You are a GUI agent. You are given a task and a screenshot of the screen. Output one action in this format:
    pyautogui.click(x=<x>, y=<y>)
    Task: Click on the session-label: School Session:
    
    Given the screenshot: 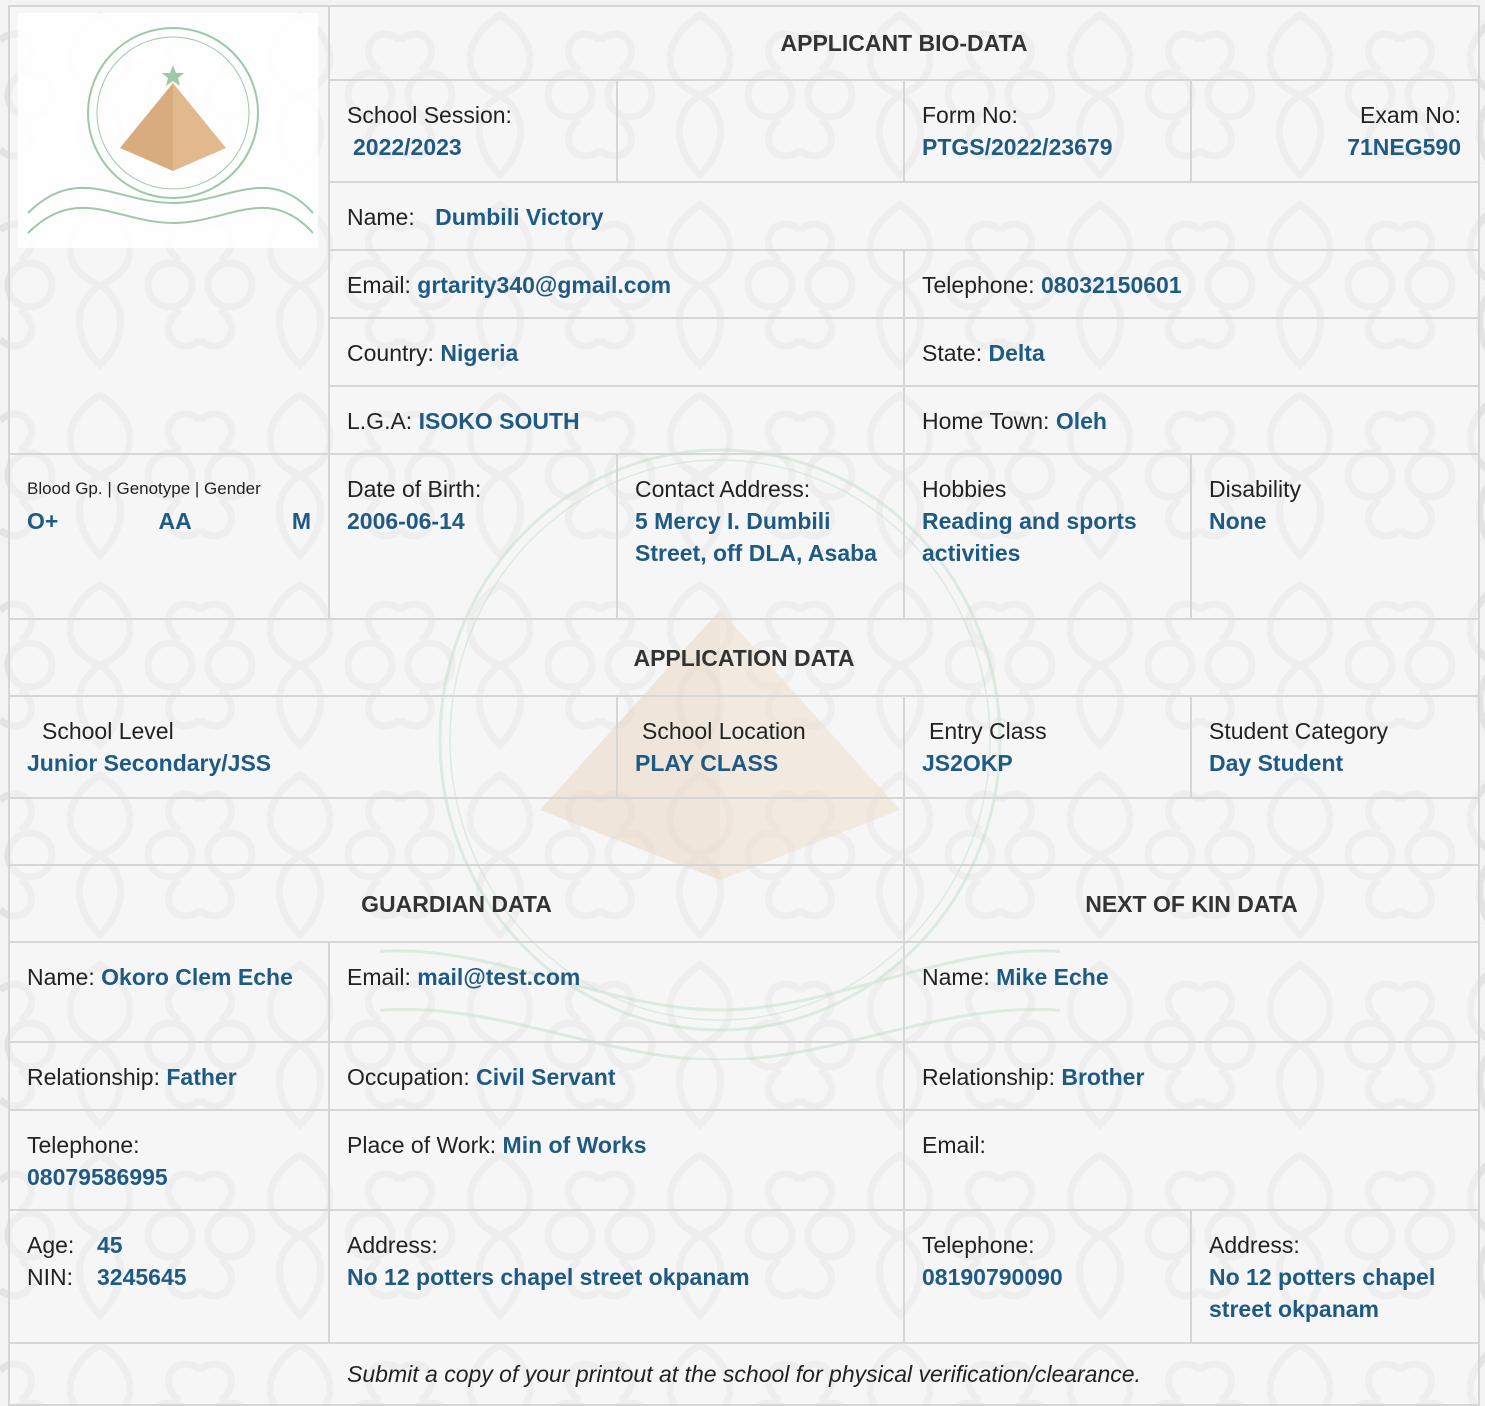 What is the action you would take?
    pyautogui.click(x=429, y=115)
    